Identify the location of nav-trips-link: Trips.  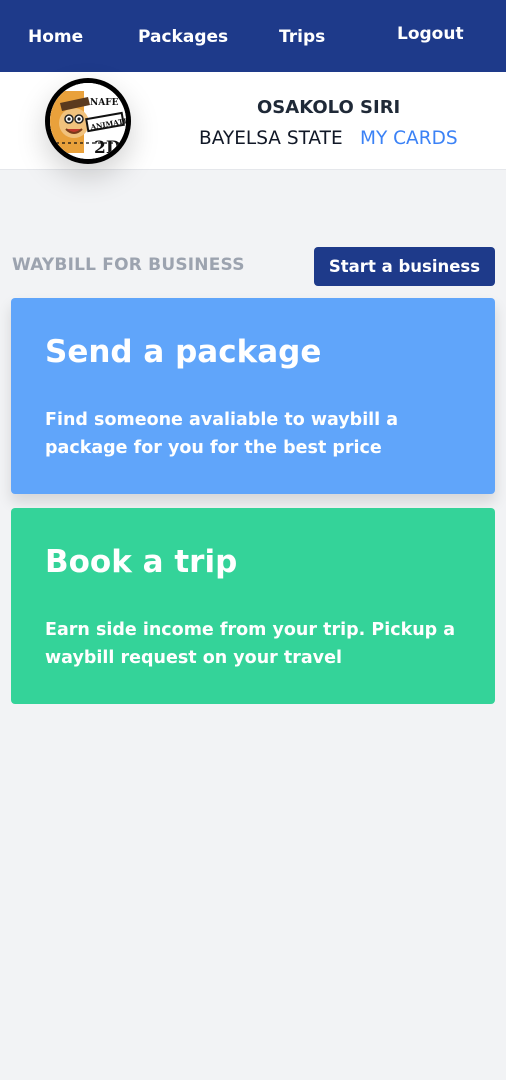
(302, 37).